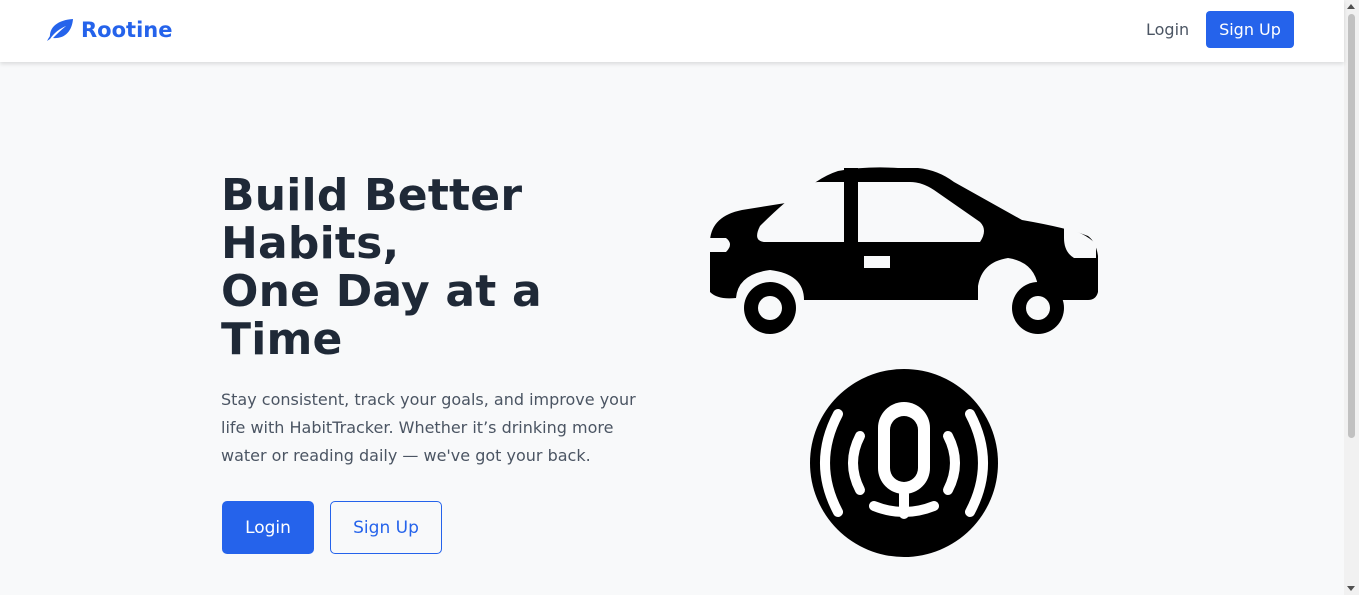 The height and width of the screenshot is (595, 1359). I want to click on podcast-icon, so click(904, 463).